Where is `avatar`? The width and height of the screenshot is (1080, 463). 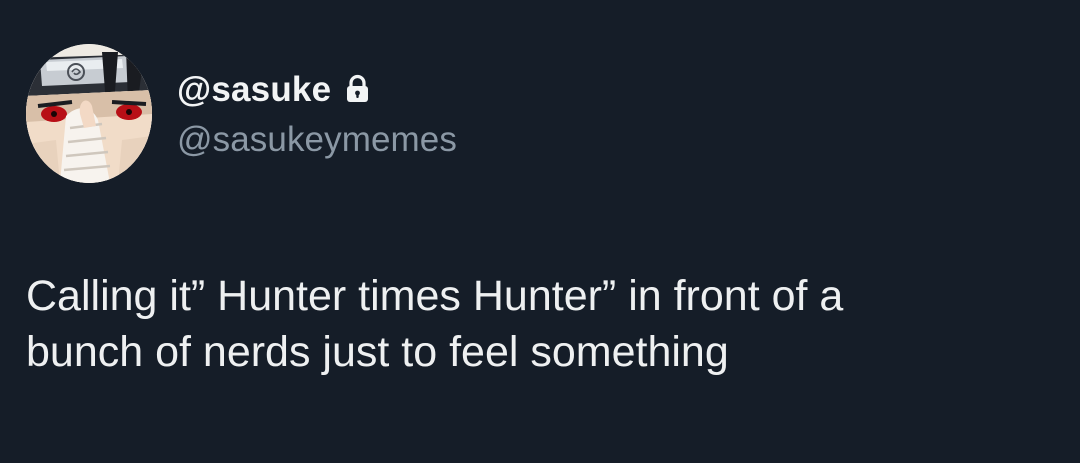 avatar is located at coordinates (89, 113).